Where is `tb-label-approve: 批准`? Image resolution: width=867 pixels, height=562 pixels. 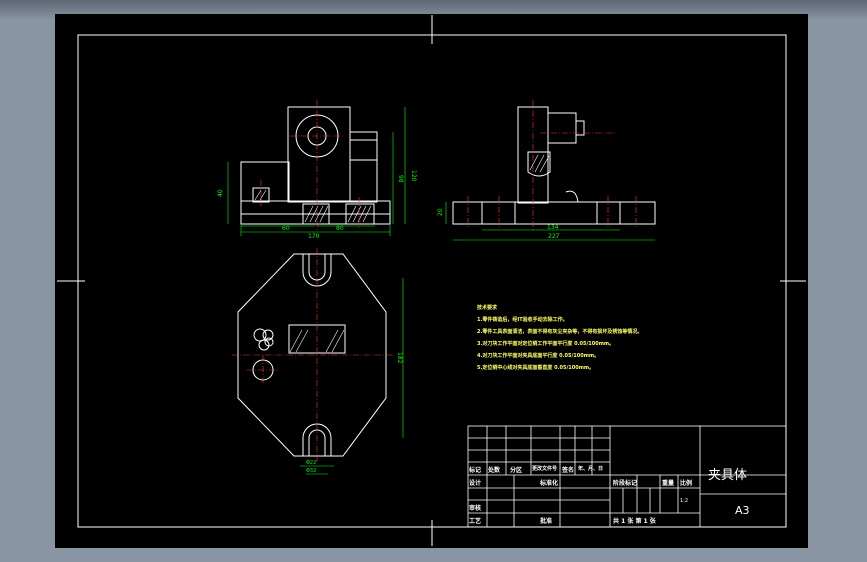
tb-label-approve: 批准 is located at coordinates (546, 521).